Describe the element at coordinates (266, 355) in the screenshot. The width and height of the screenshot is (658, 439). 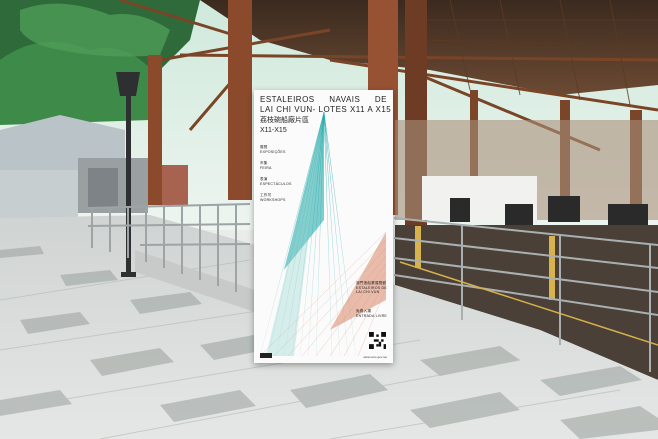
I see `organizer-logo` at that location.